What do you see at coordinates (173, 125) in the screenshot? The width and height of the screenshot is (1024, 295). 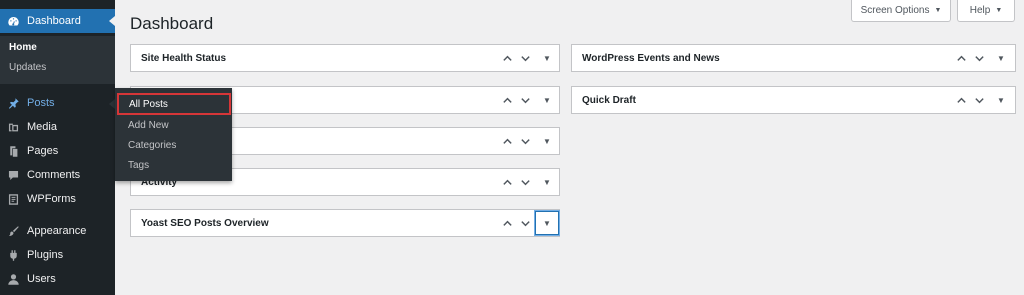 I see `flyout-item-add-new: Add New` at bounding box center [173, 125].